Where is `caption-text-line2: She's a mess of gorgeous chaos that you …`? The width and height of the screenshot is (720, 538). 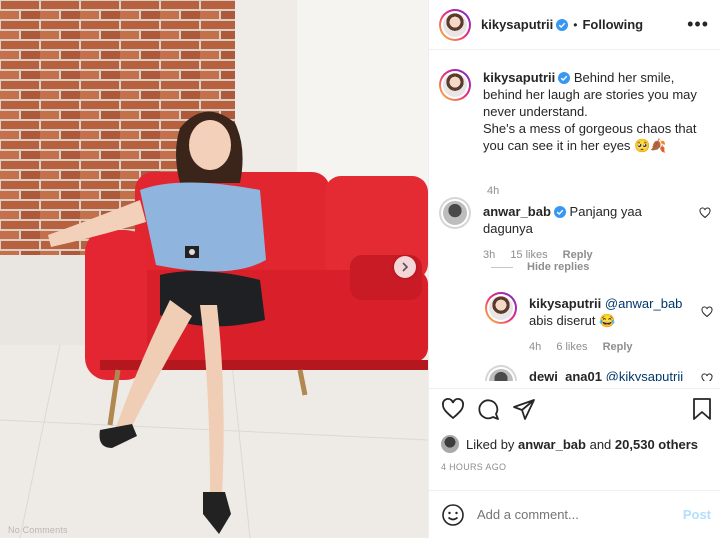
caption-text-line2: She's a mess of gorgeous chaos that you … is located at coordinates (590, 137).